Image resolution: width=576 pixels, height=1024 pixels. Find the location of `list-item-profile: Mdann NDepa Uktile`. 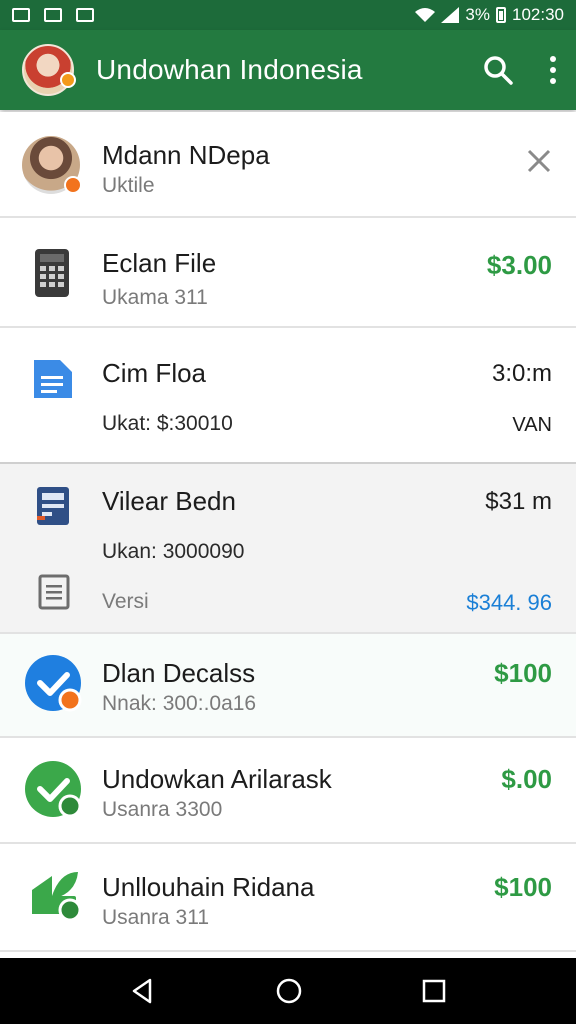

list-item-profile: Mdann NDepa Uktile is located at coordinates (288, 165).